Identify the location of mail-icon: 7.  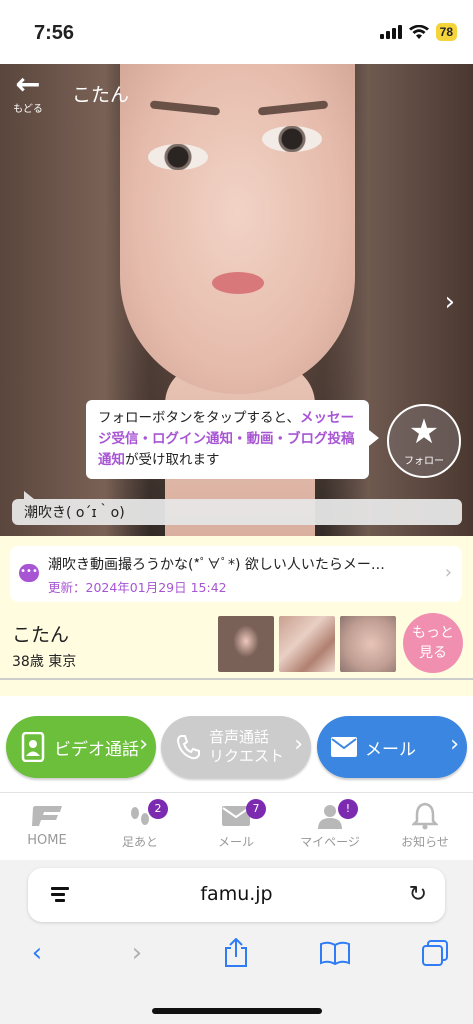
(236, 816).